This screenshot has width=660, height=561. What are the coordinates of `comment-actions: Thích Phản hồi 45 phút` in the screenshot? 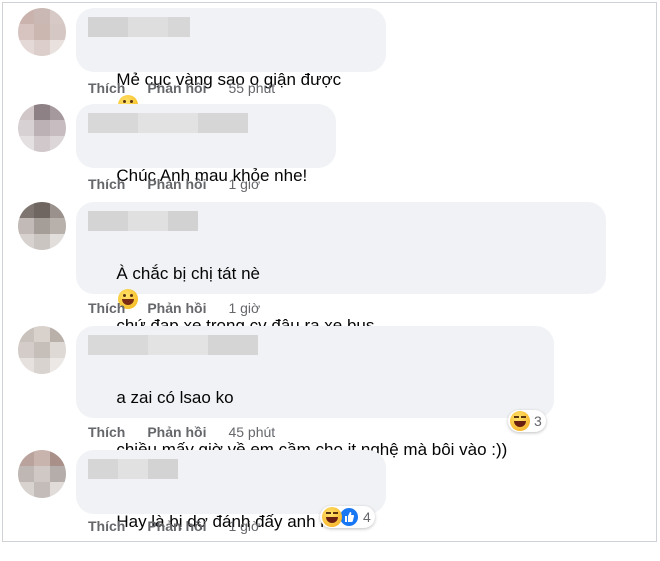 It's located at (181, 432).